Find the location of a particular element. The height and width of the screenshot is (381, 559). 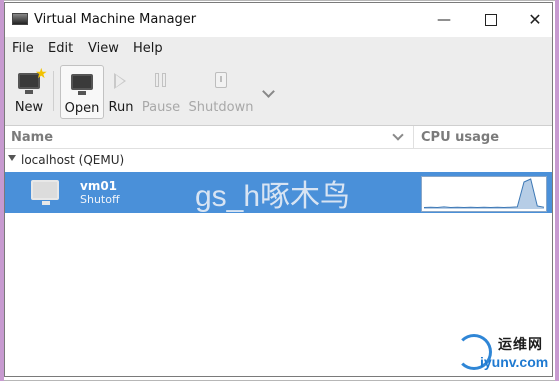

cpu-graph-area is located at coordinates (484, 194).